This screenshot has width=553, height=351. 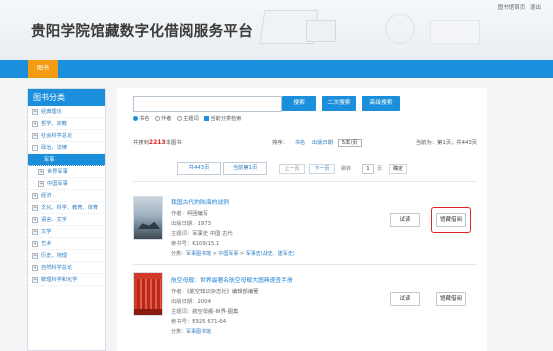 I want to click on category-link: 军事史(战史、建军史), so click(x=270, y=254).